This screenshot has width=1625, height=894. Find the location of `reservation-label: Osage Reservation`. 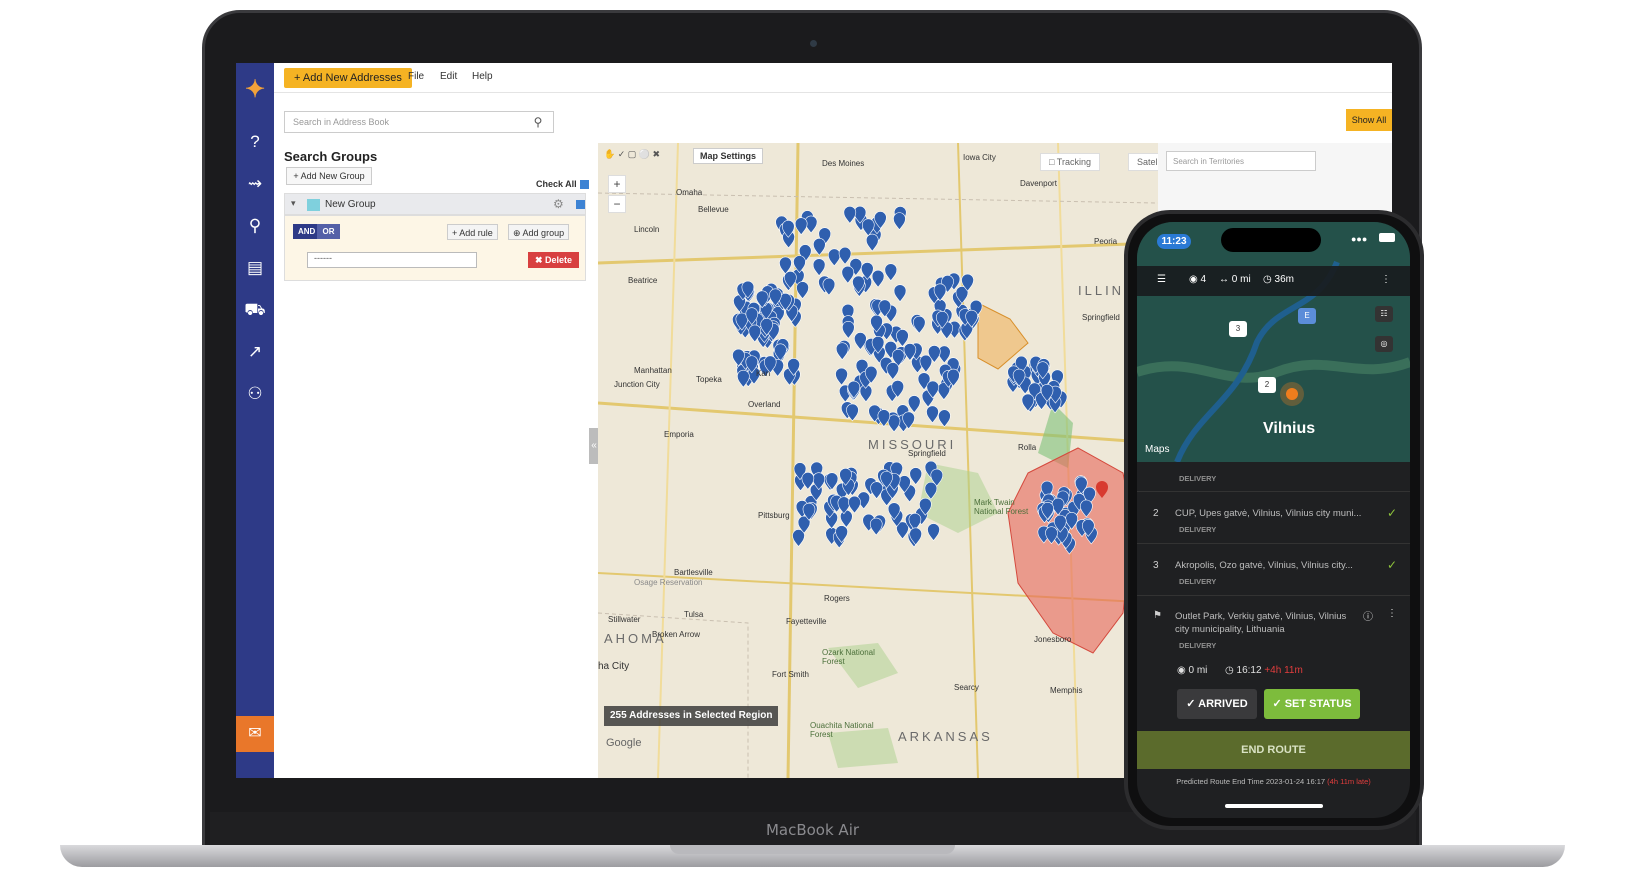

reservation-label: Osage Reservation is located at coordinates (668, 582).